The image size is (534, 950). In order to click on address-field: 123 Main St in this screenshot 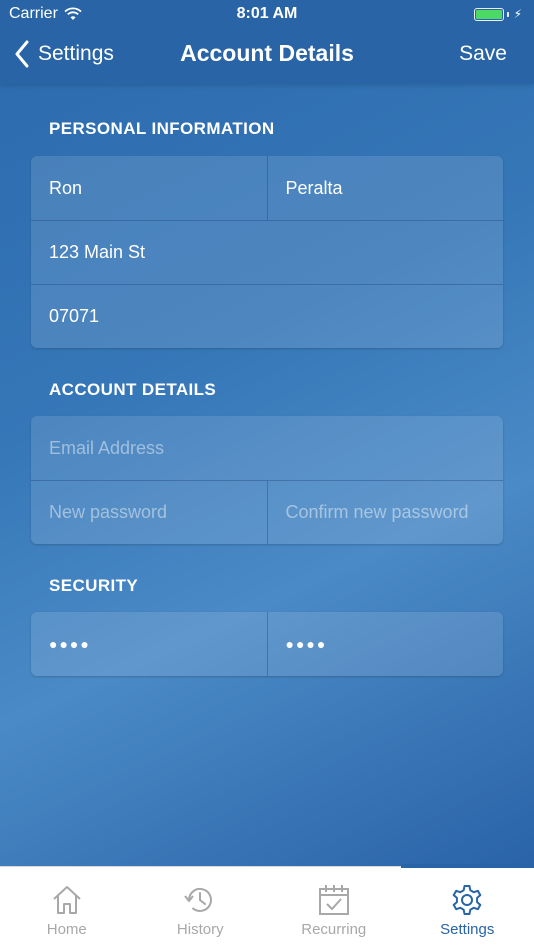, I will do `click(267, 252)`.